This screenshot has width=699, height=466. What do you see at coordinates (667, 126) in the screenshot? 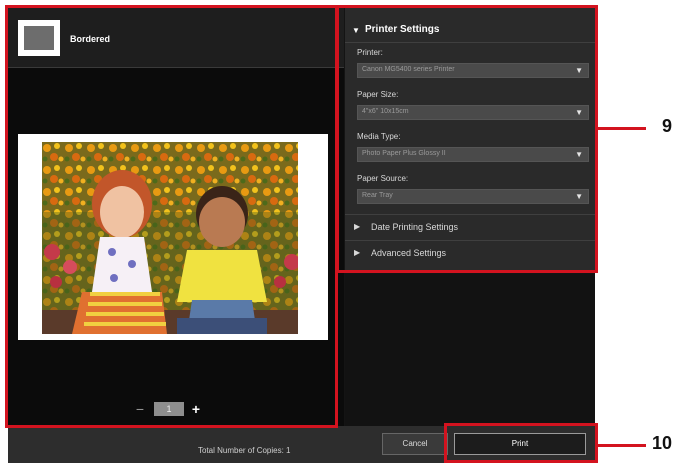
I see `callout-number-9: 9` at bounding box center [667, 126].